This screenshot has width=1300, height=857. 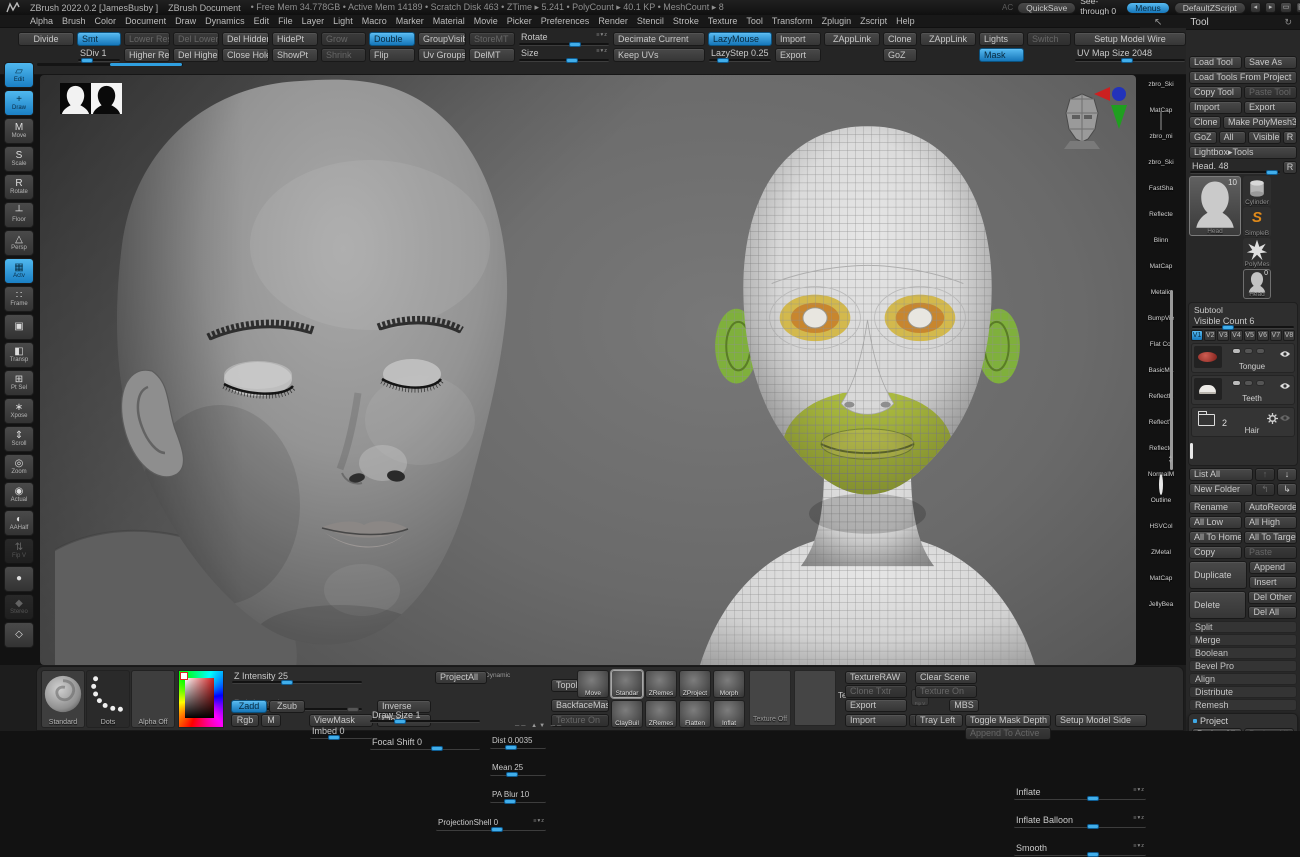 I want to click on left-toolbar-icon: ⇕ Scroll, so click(x=19, y=439).